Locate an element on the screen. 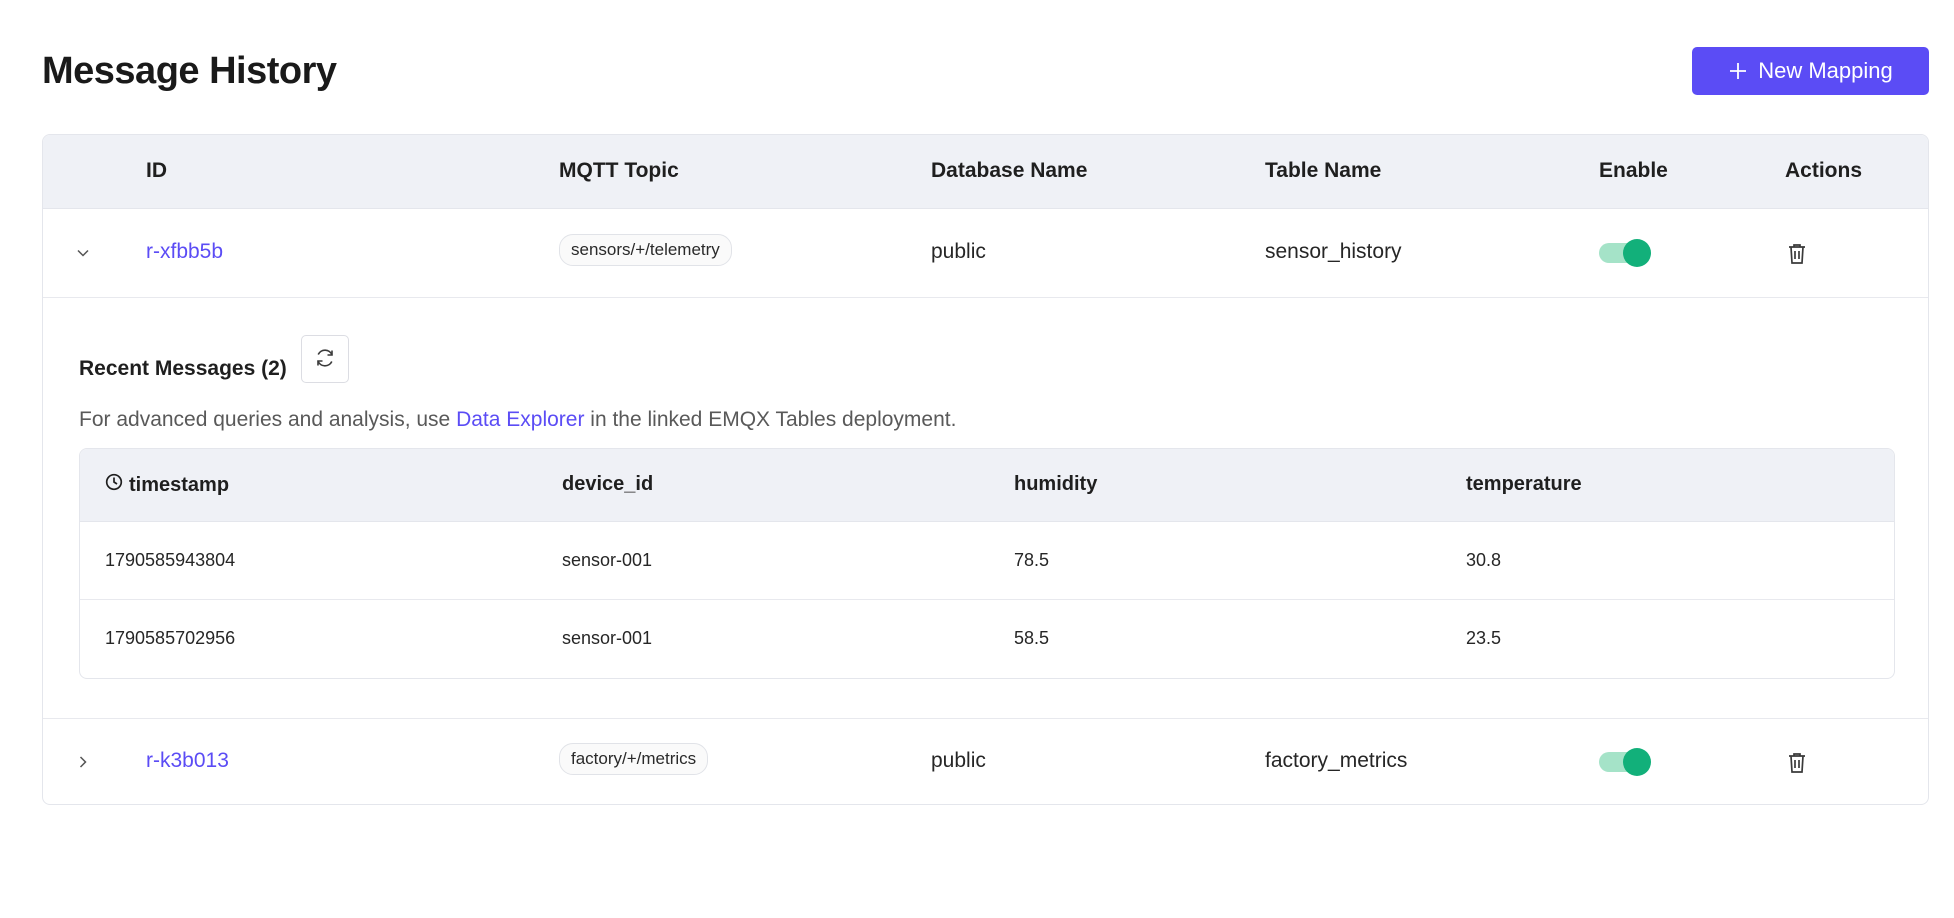 This screenshot has width=1954, height=918. column-header-temperature: temperature is located at coordinates (1524, 484).